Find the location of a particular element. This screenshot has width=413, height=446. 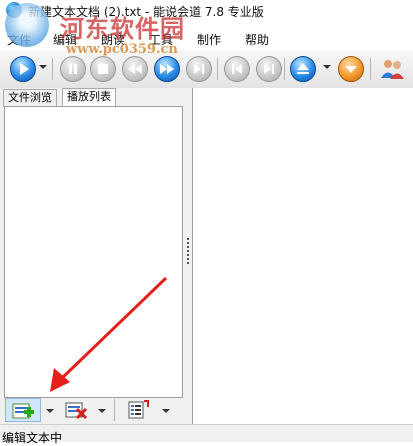

next-button is located at coordinates (269, 69).